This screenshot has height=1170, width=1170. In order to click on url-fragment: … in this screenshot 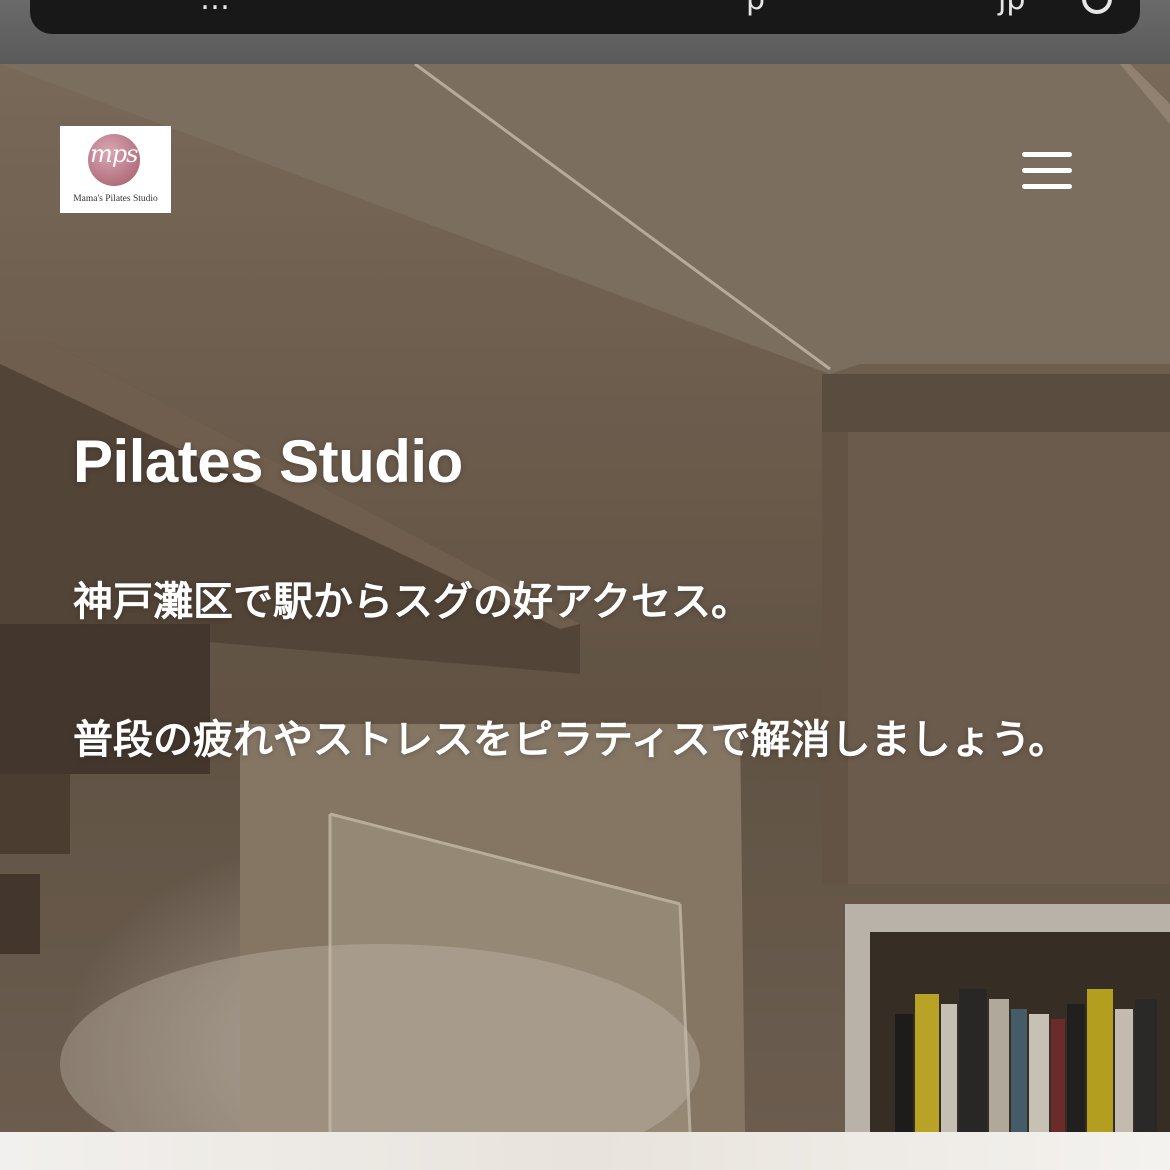, I will do `click(215, 8)`.